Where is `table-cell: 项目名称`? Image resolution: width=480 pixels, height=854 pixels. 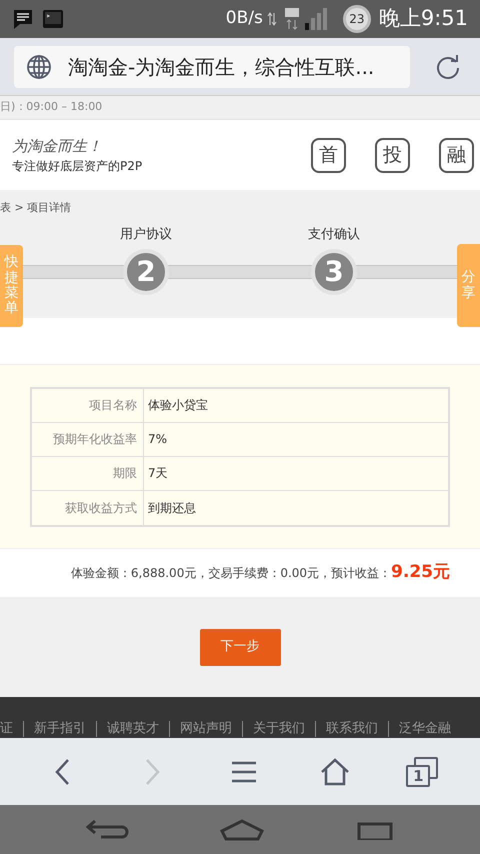 table-cell: 项目名称 is located at coordinates (88, 405).